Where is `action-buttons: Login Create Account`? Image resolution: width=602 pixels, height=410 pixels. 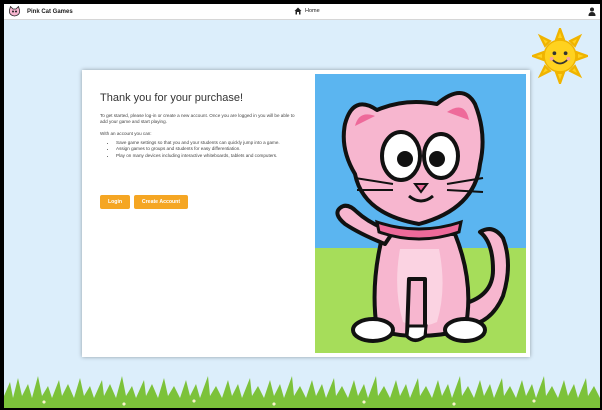 action-buttons: Login Create Account is located at coordinates (144, 202).